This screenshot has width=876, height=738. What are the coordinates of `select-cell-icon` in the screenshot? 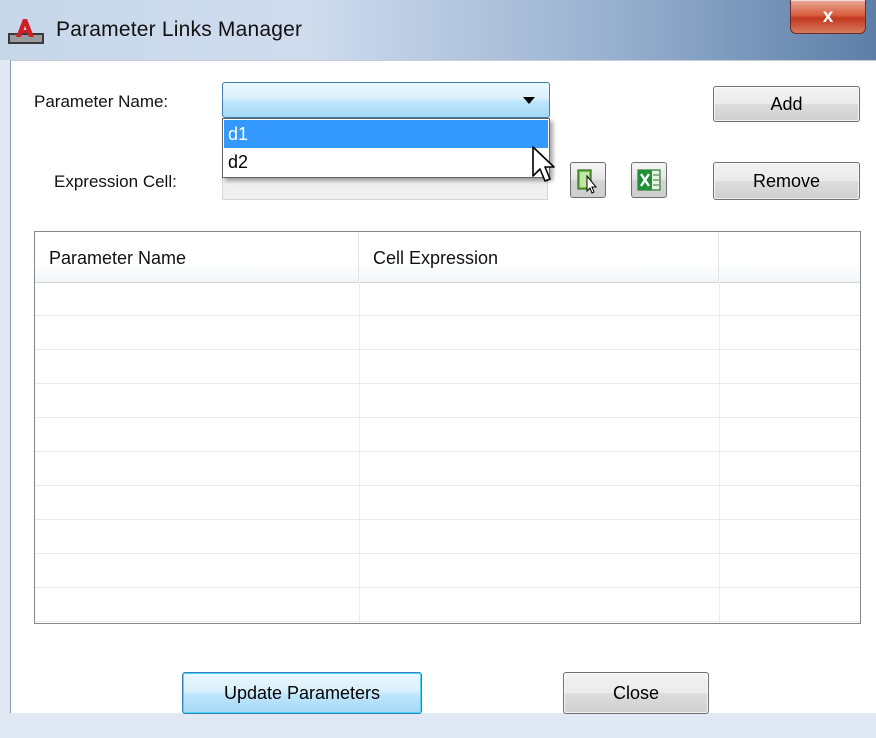 It's located at (587, 181).